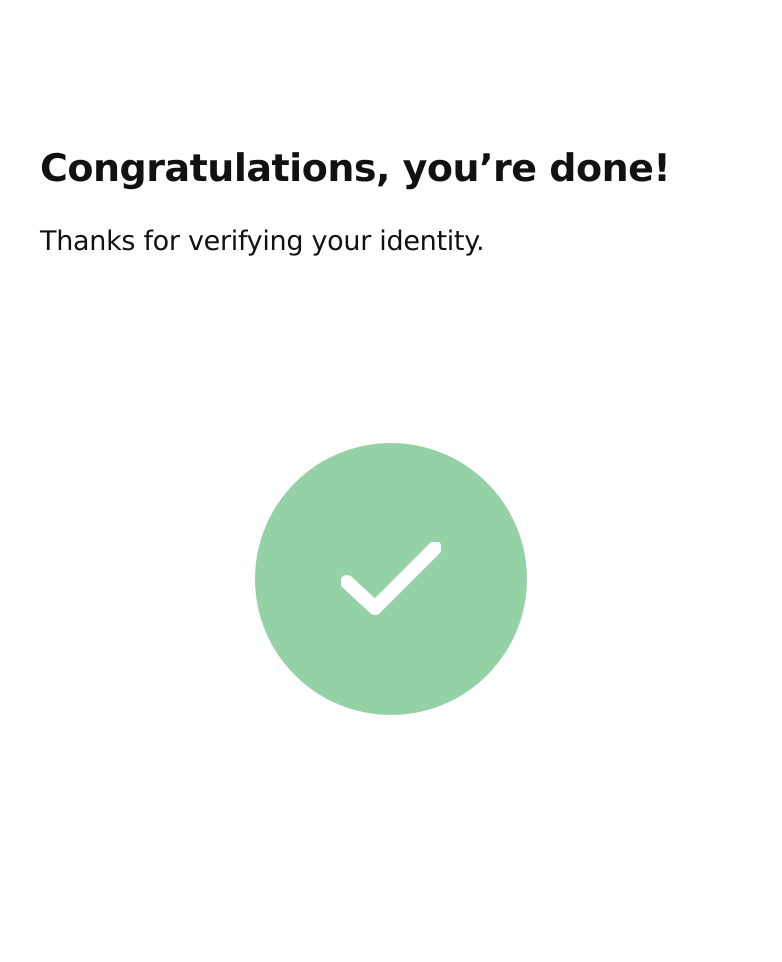 This screenshot has height=962, width=782. I want to click on message-text: Thanks for verifying your identity., so click(263, 242).